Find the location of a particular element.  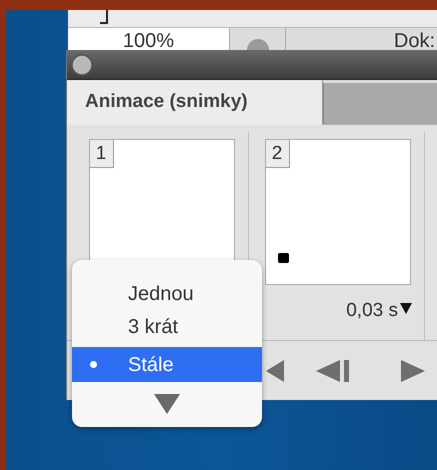

document-label: Dok: is located at coordinates (414, 39).